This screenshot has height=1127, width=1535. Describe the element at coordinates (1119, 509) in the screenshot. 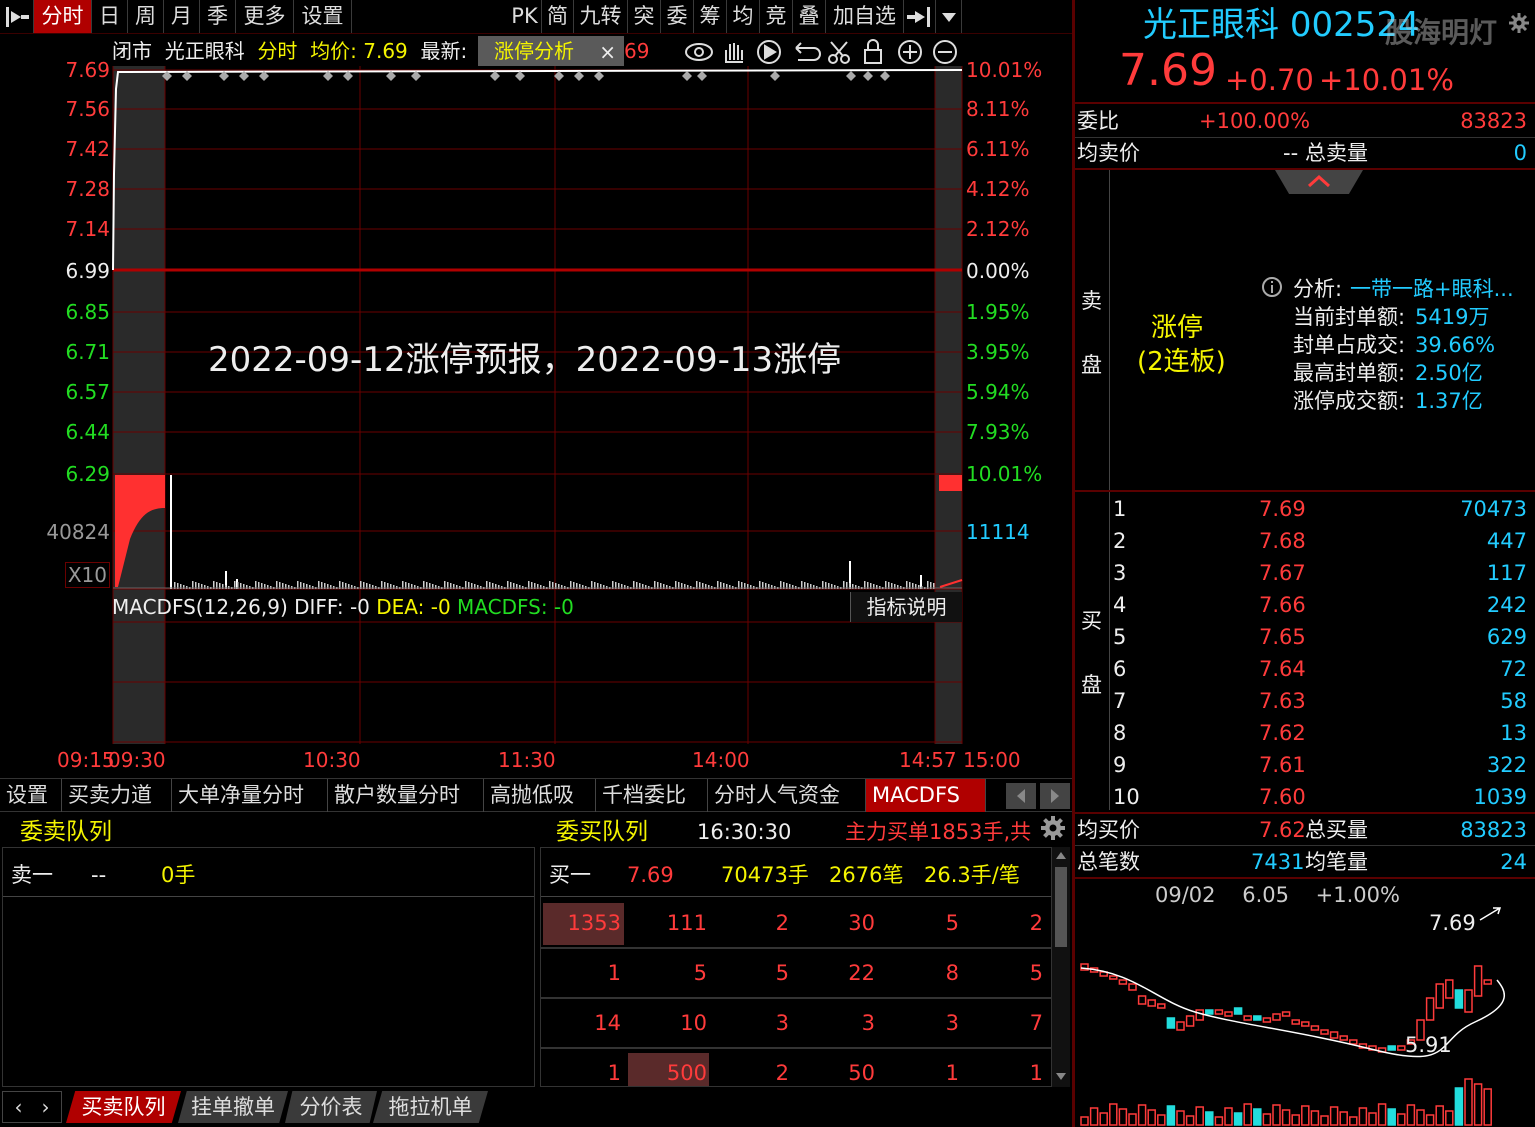

I see `bid-level: 1` at that location.